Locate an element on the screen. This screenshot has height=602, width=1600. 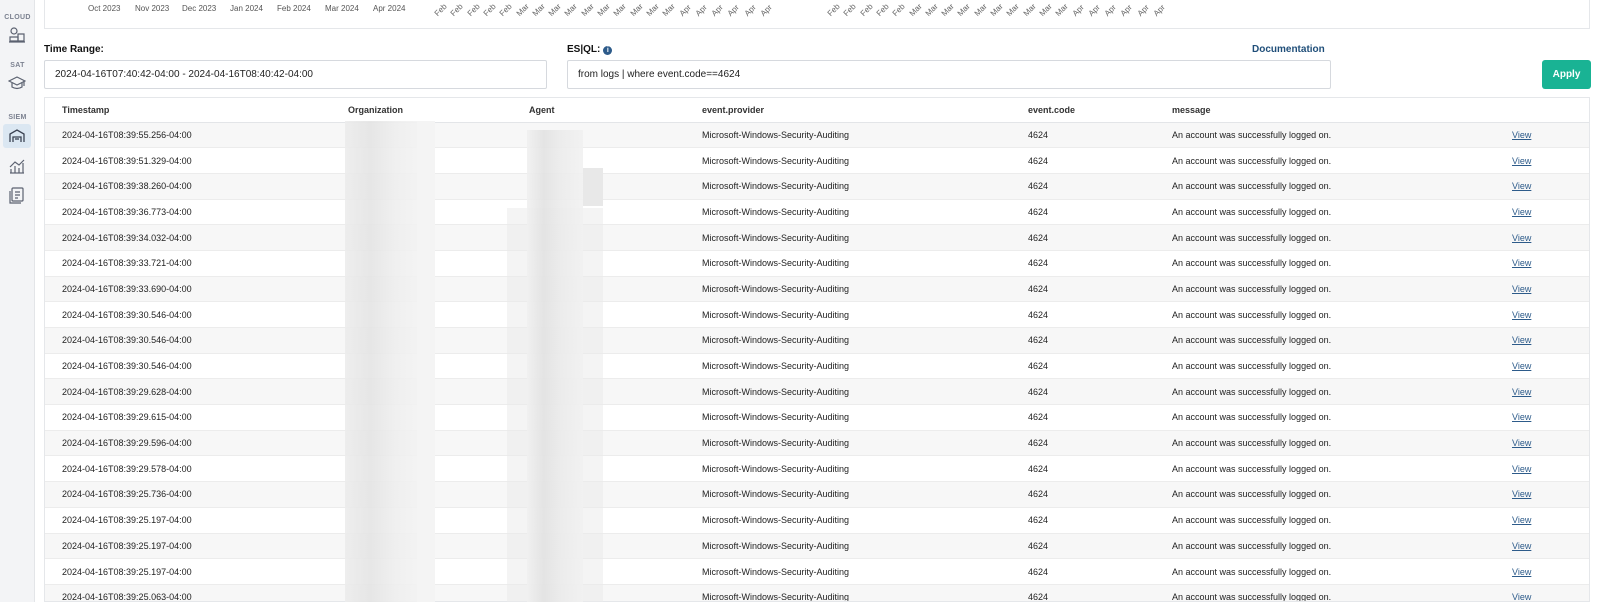
graduation-cap-icon is located at coordinates (17, 83).